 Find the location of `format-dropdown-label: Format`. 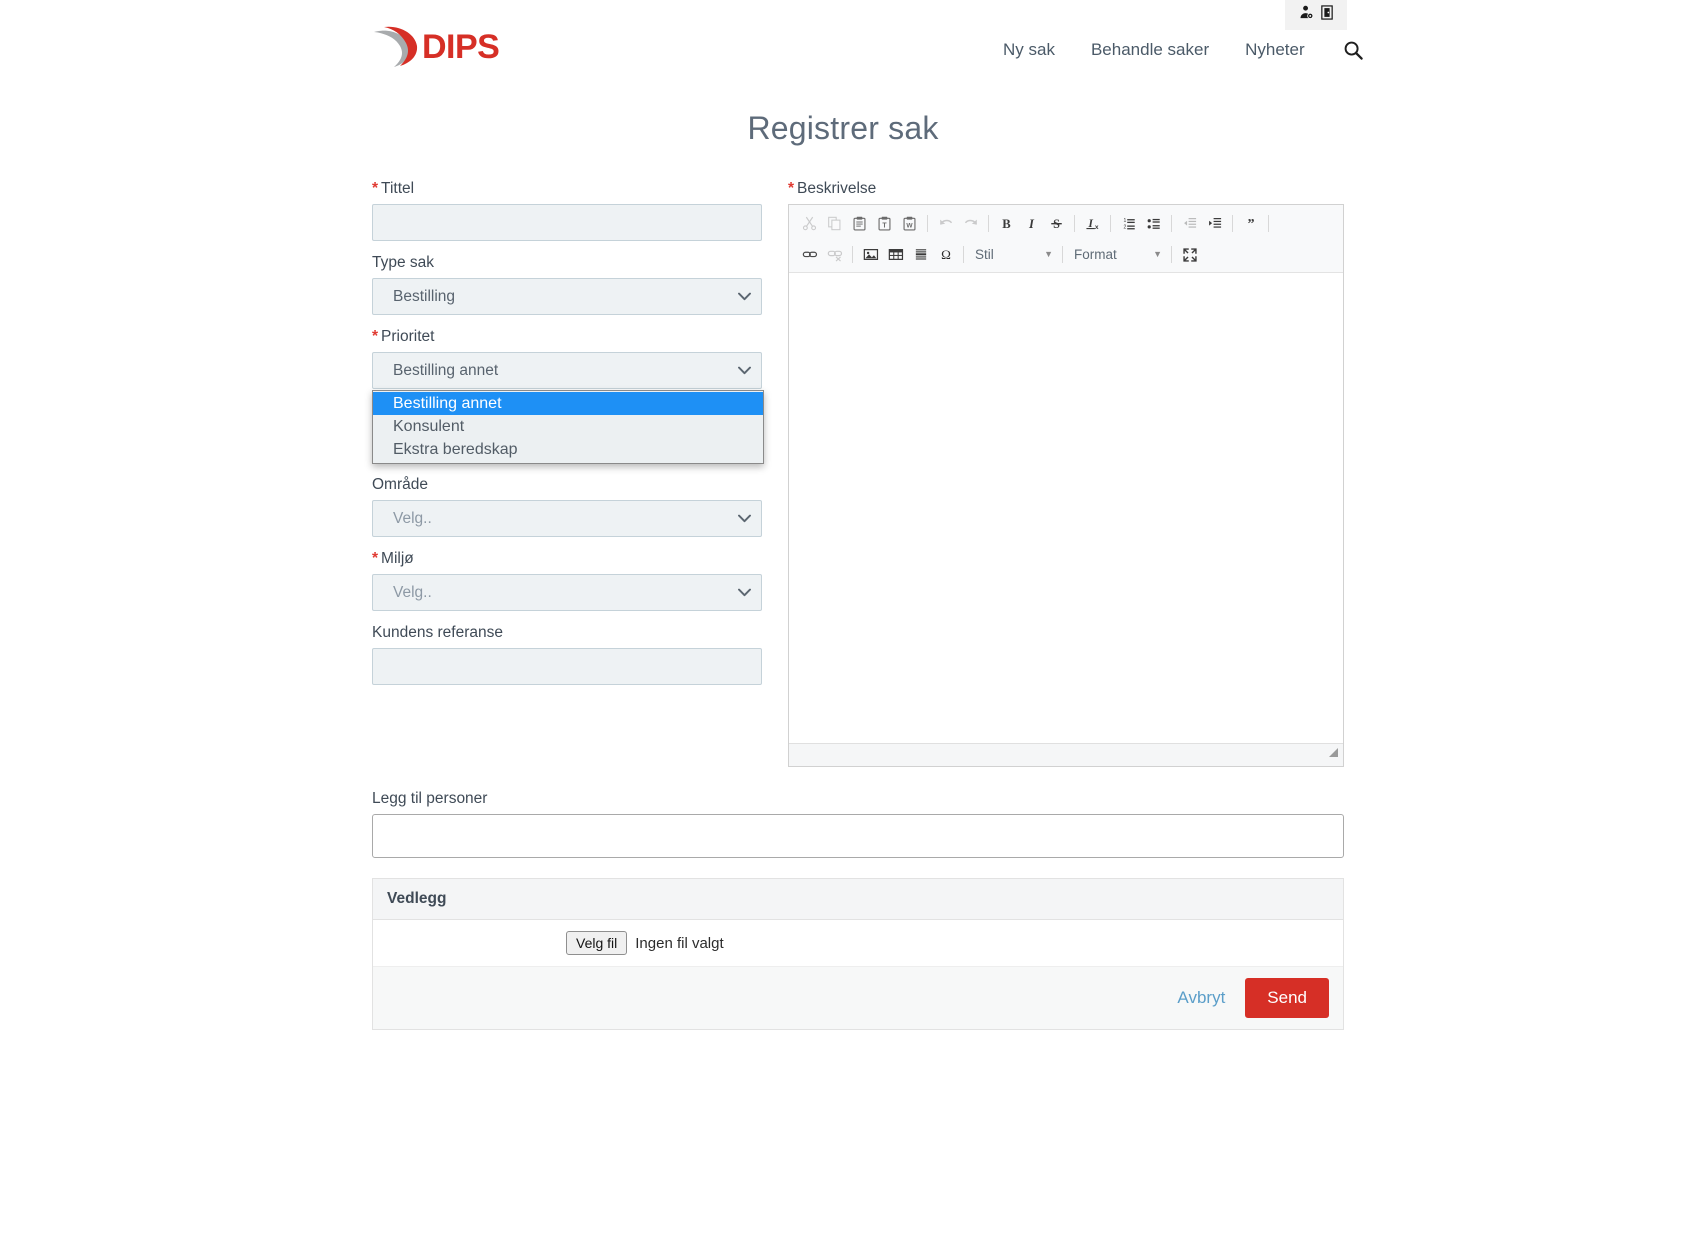

format-dropdown-label: Format is located at coordinates (1095, 254).